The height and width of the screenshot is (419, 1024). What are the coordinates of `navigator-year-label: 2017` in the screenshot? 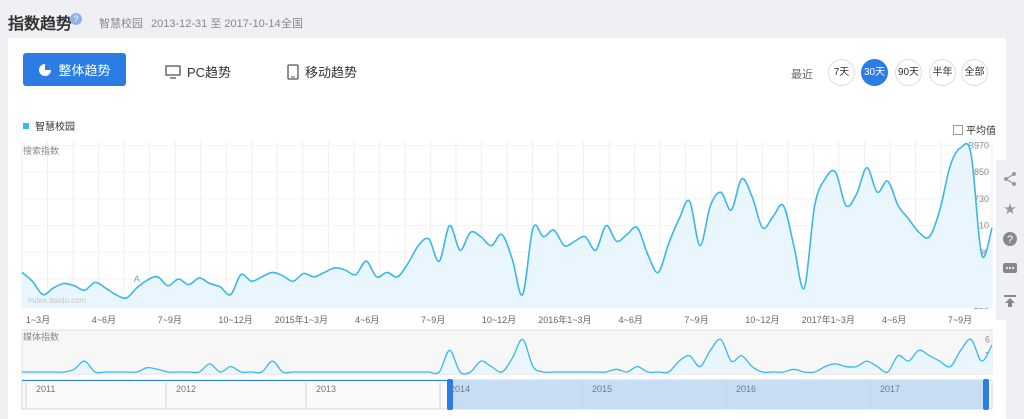 It's located at (890, 389).